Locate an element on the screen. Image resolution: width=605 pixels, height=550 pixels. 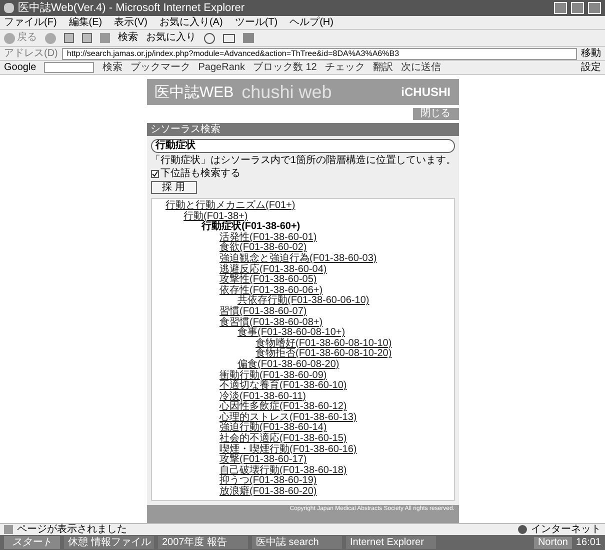
tree-link: 攻撃(F01-38-60-17) is located at coordinates (263, 460).